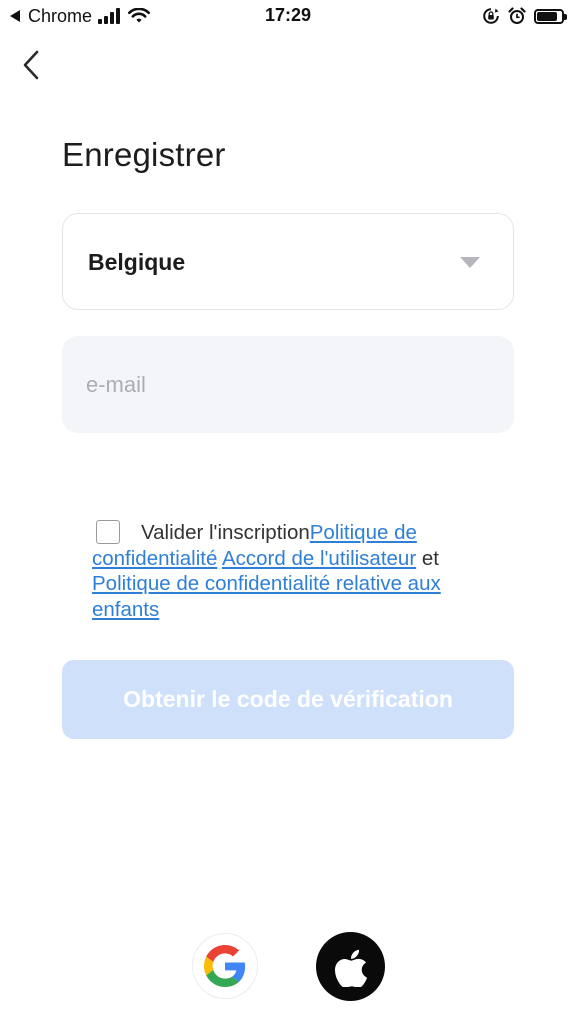  I want to click on page-title: Enregistrer, so click(144, 154).